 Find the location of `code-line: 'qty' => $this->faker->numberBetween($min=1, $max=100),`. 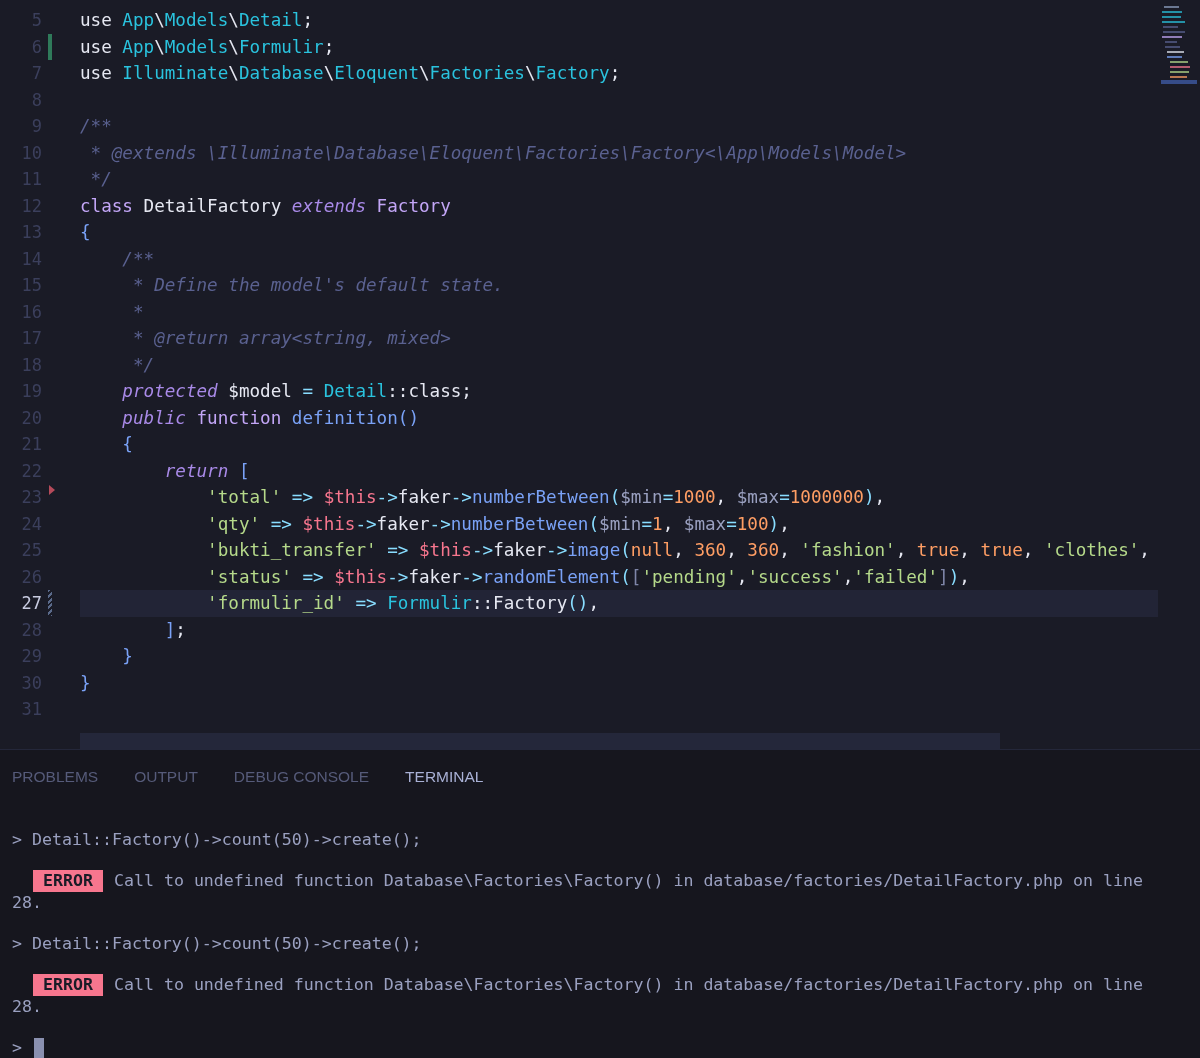

code-line: 'qty' => $this->faker->numberBetween($min=1, $max=100), is located at coordinates (498, 524).